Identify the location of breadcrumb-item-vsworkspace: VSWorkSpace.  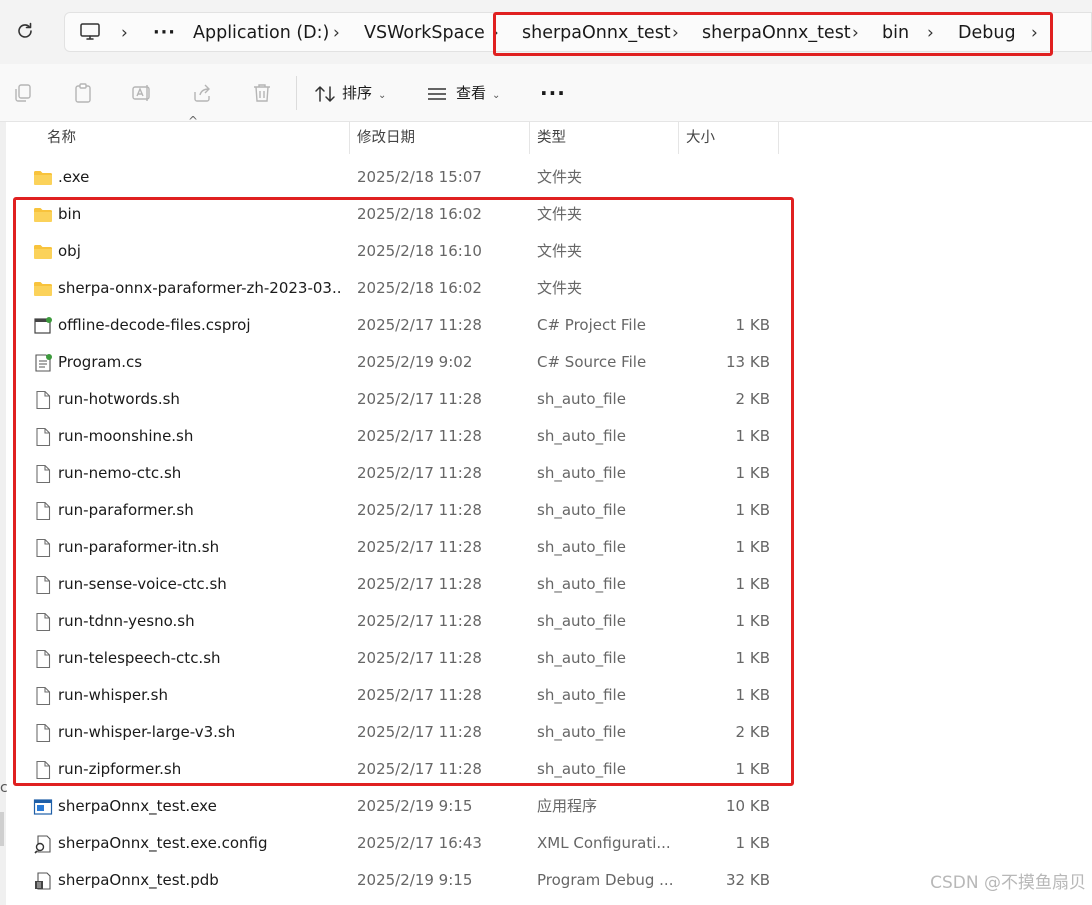
(424, 33).